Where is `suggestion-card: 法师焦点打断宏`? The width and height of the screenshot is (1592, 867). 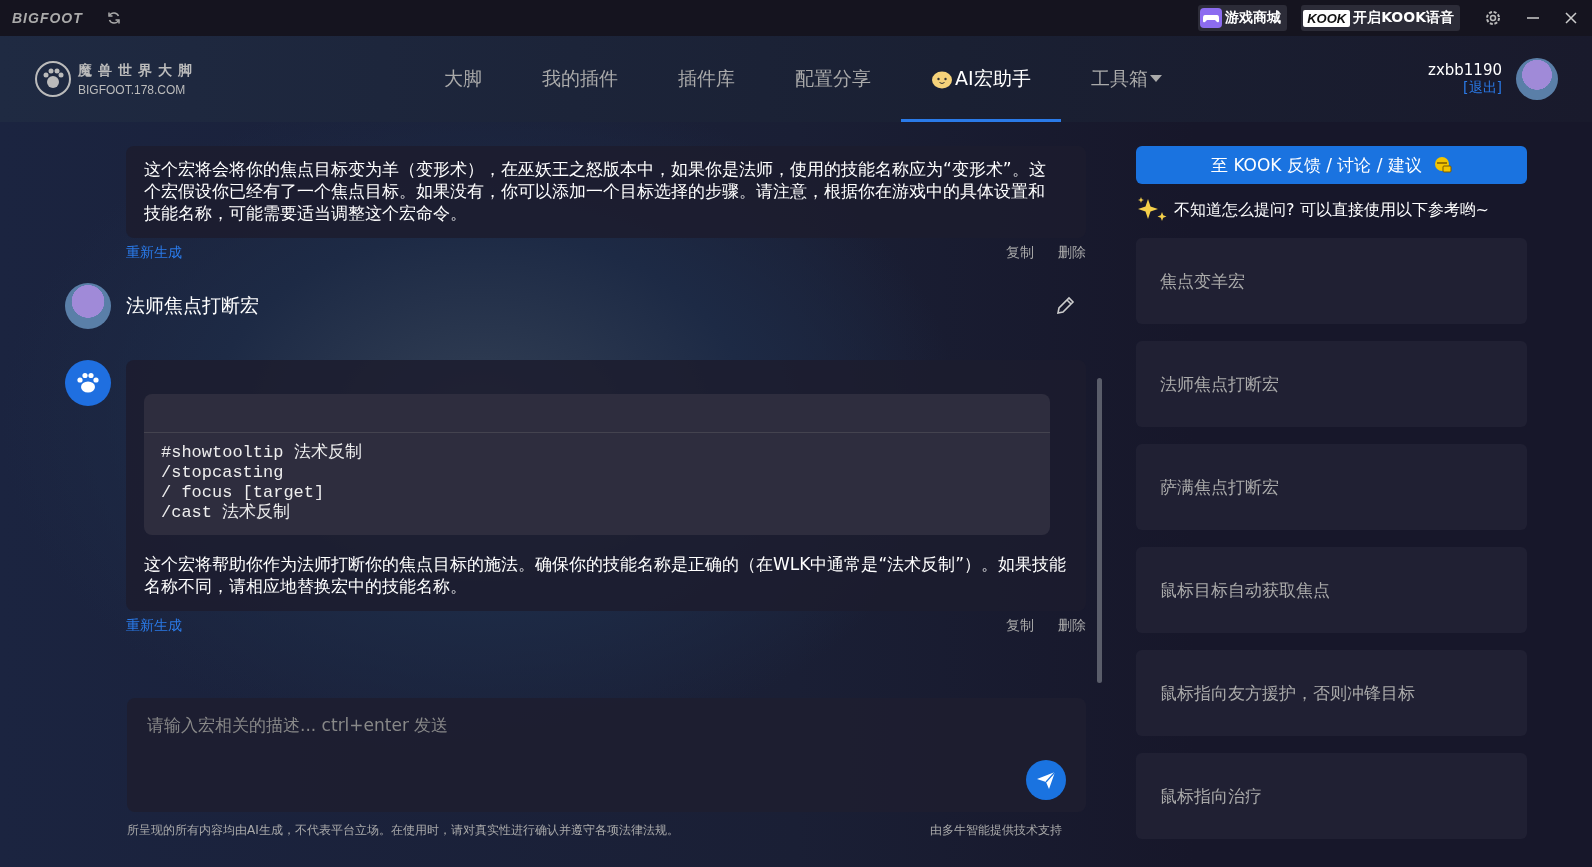 suggestion-card: 法师焦点打断宏 is located at coordinates (1331, 384).